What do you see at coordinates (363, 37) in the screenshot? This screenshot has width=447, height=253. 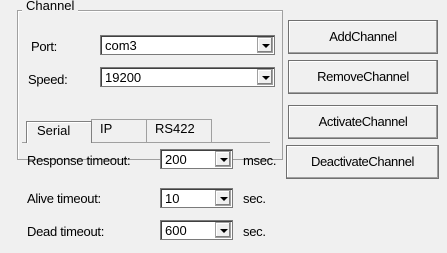 I see `add-channel-button: AddChannel` at bounding box center [363, 37].